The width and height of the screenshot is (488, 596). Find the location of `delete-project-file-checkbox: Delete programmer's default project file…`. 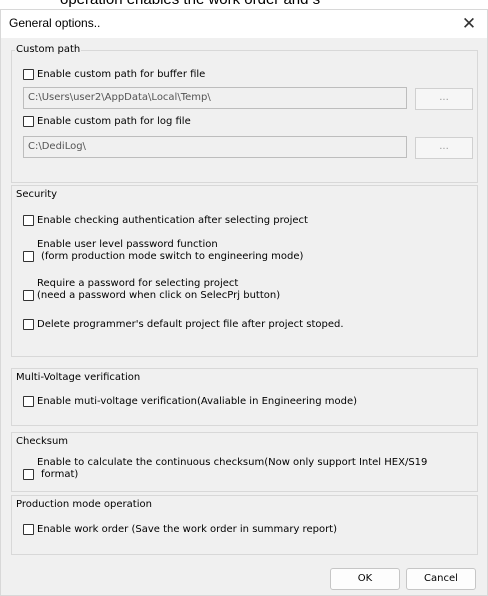

delete-project-file-checkbox: Delete programmer's default project file… is located at coordinates (183, 325).